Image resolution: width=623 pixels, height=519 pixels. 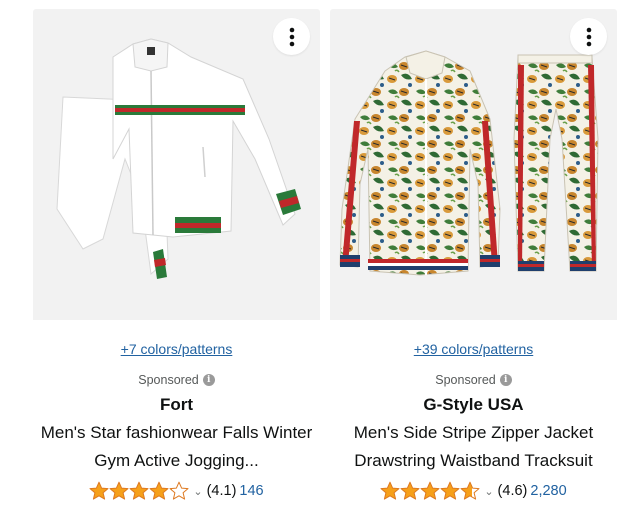 What do you see at coordinates (512, 491) in the screenshot?
I see `rating-value: (4.6)` at bounding box center [512, 491].